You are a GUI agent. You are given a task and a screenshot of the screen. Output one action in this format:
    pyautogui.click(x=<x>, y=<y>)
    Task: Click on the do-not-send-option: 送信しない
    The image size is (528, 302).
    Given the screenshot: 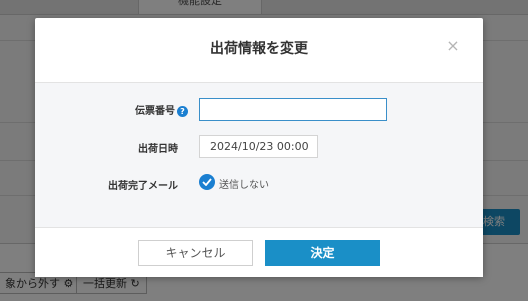 What is the action you would take?
    pyautogui.click(x=244, y=183)
    